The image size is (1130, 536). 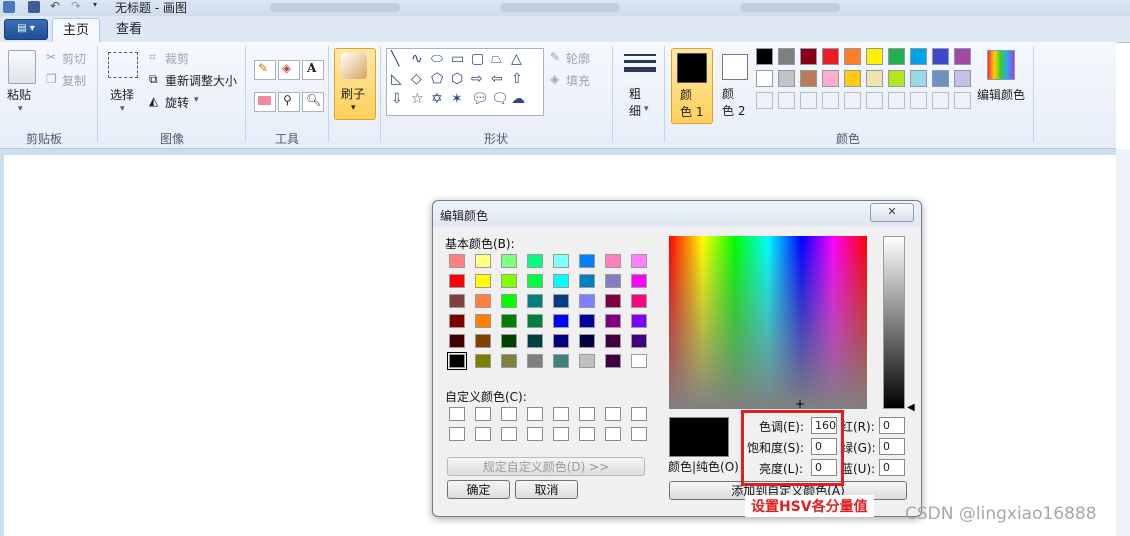 What do you see at coordinates (497, 79) in the screenshot?
I see `shape-option-icon: ⇦` at bounding box center [497, 79].